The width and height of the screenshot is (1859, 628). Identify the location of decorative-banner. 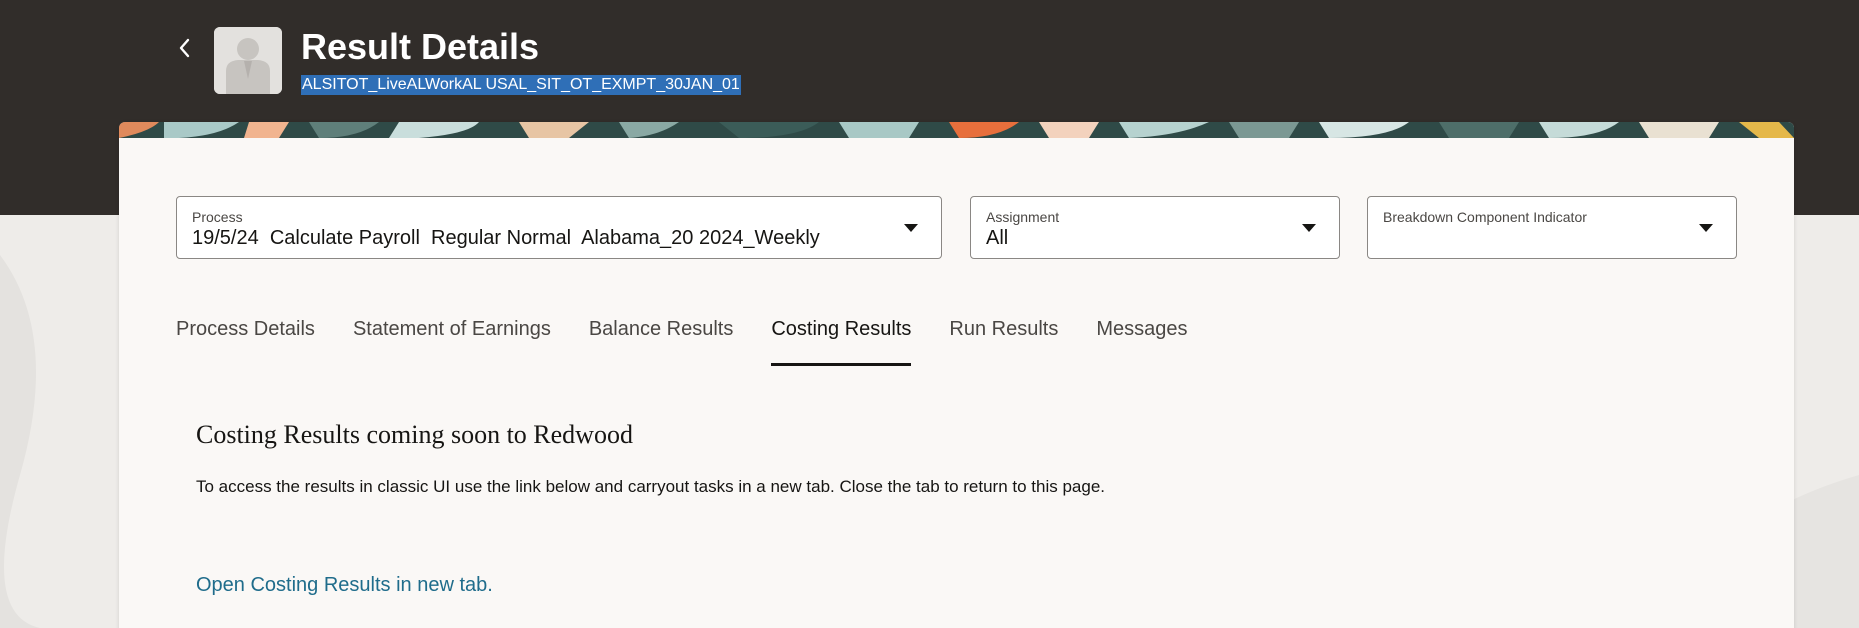
(956, 130).